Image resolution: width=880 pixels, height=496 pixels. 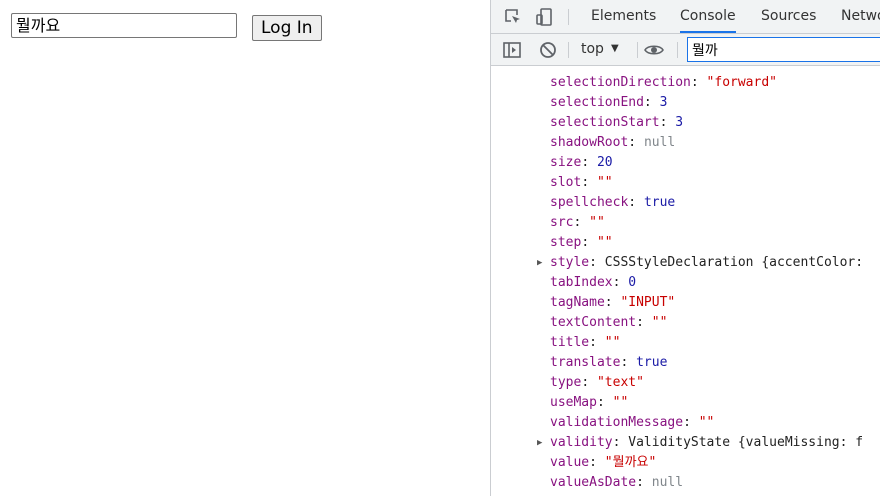 I want to click on property-key: type, so click(x=566, y=382).